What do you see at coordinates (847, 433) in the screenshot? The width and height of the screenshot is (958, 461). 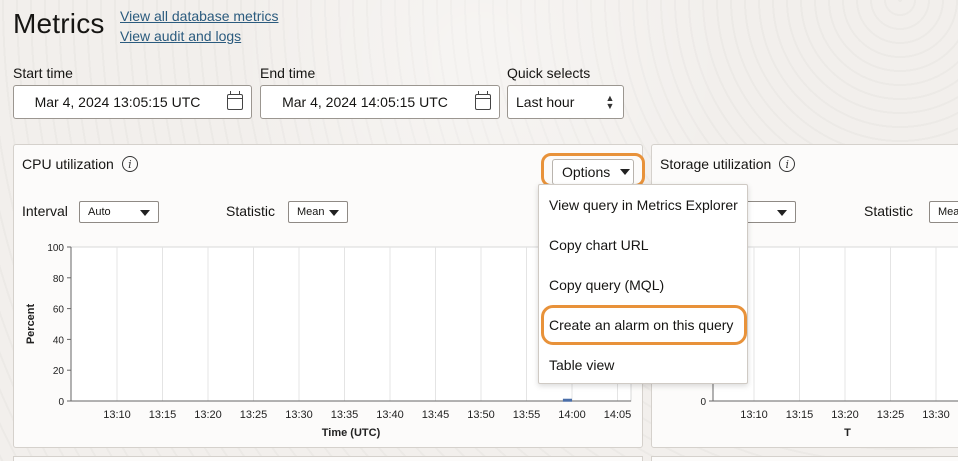 I see `x-axis-label: T` at bounding box center [847, 433].